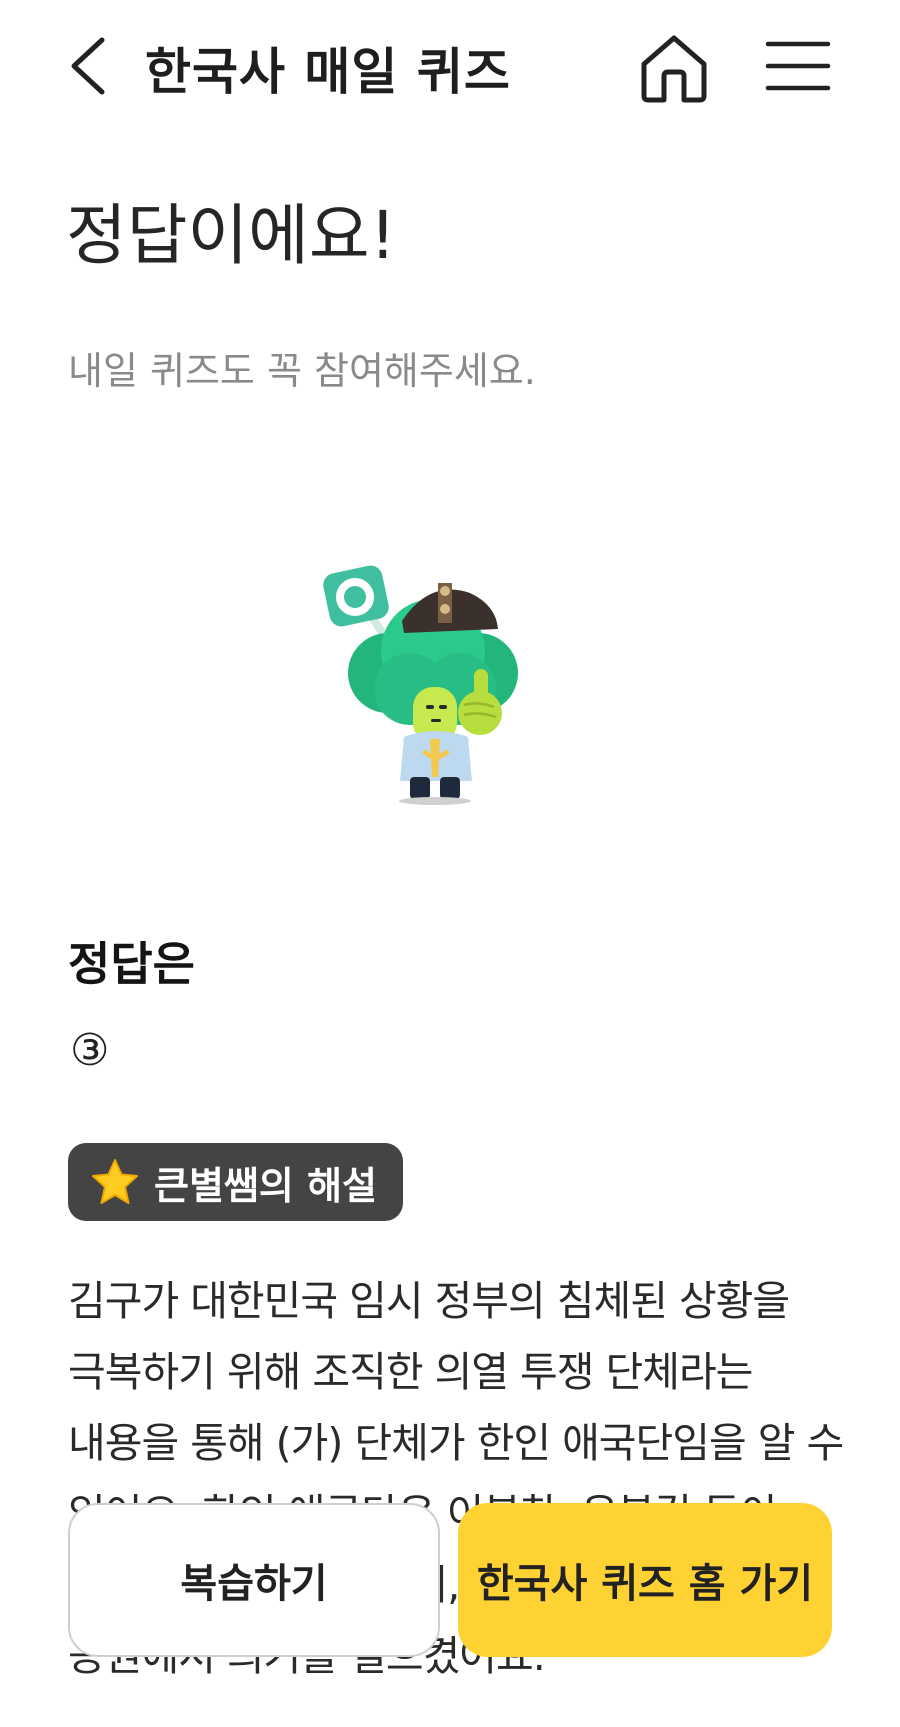 The width and height of the screenshot is (900, 1727). I want to click on home-button, so click(674, 67).